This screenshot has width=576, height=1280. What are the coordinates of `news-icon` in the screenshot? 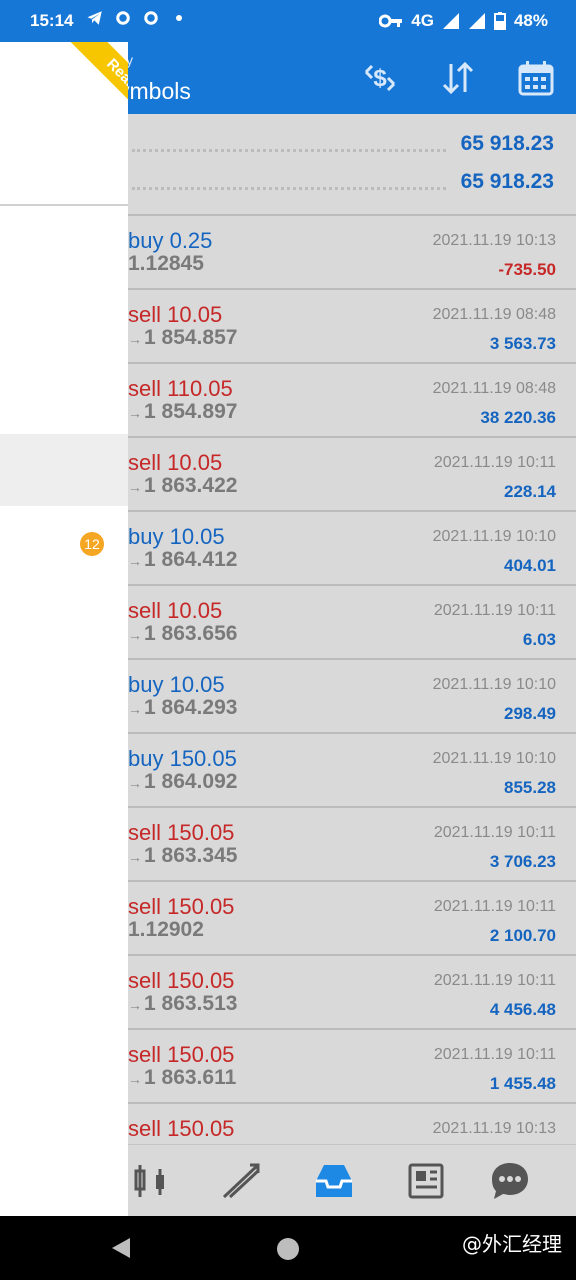 It's located at (426, 1181).